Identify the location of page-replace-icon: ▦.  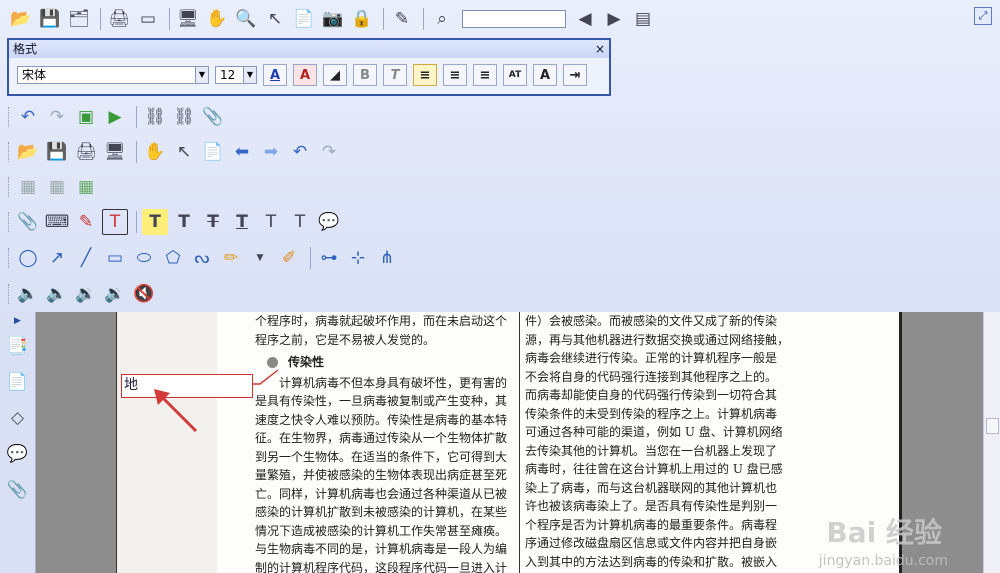
(86, 187).